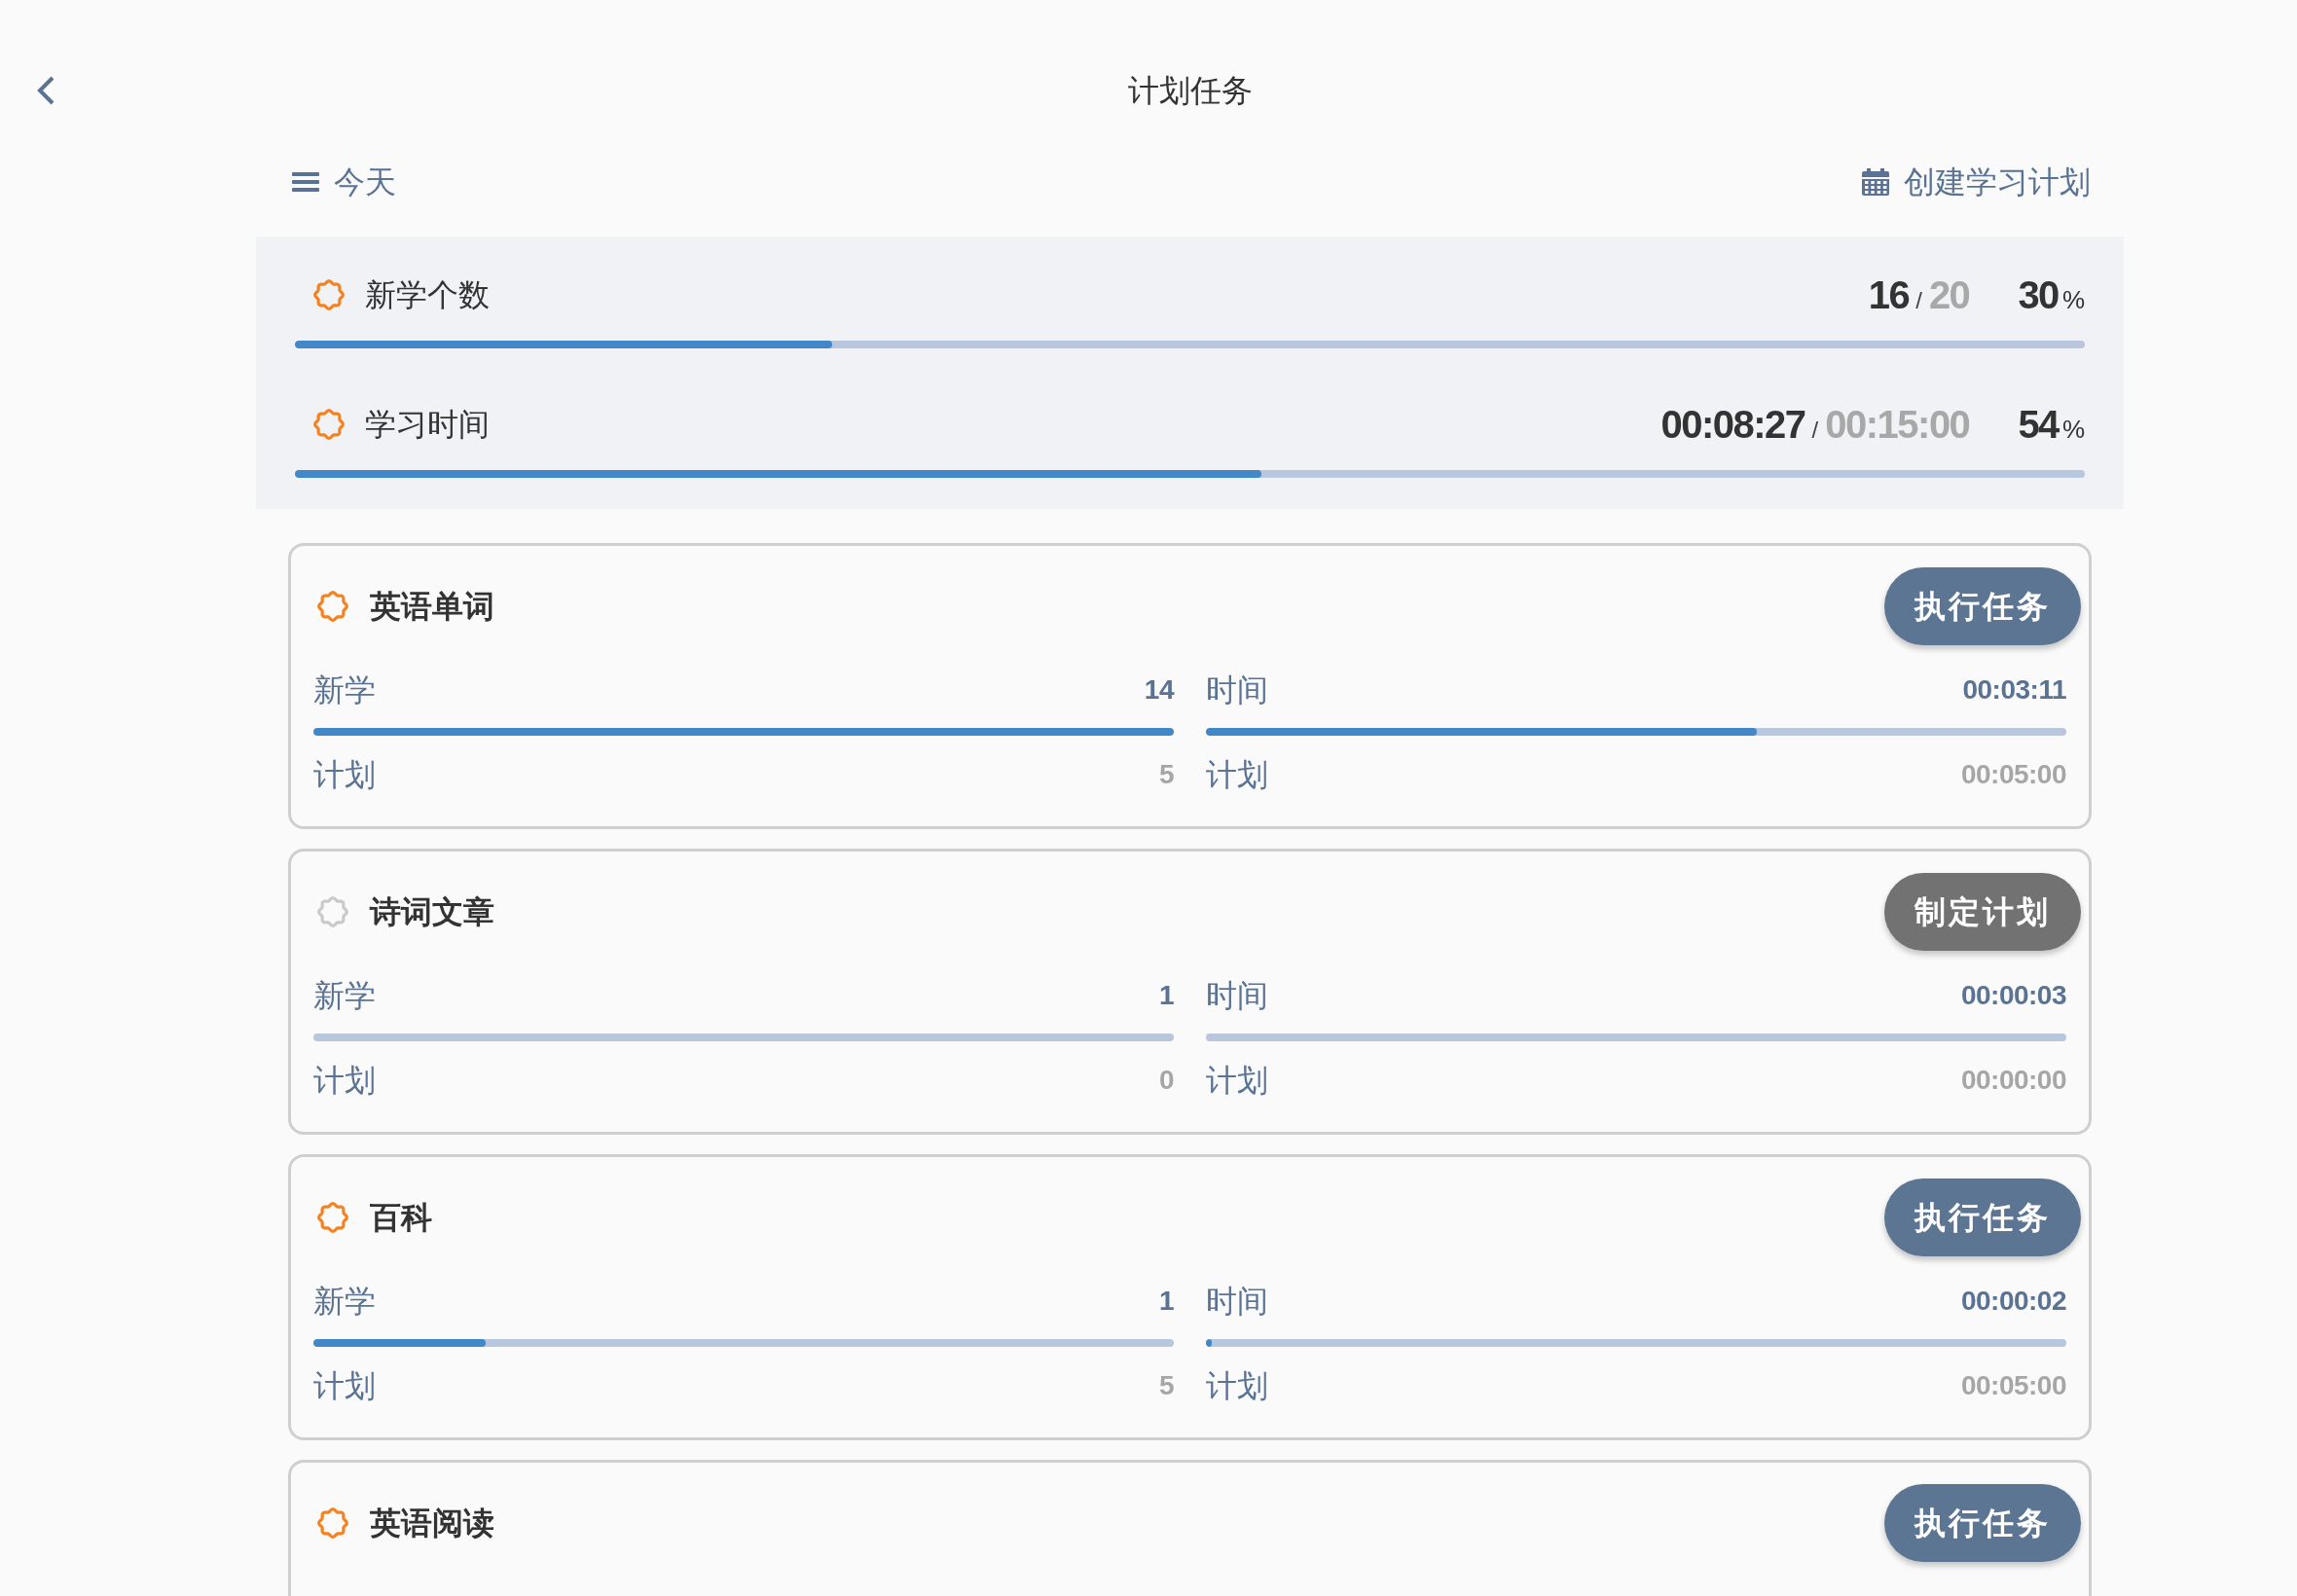 This screenshot has width=2297, height=1596. What do you see at coordinates (1977, 182) in the screenshot?
I see `create-plan-link: 创建学习计划` at bounding box center [1977, 182].